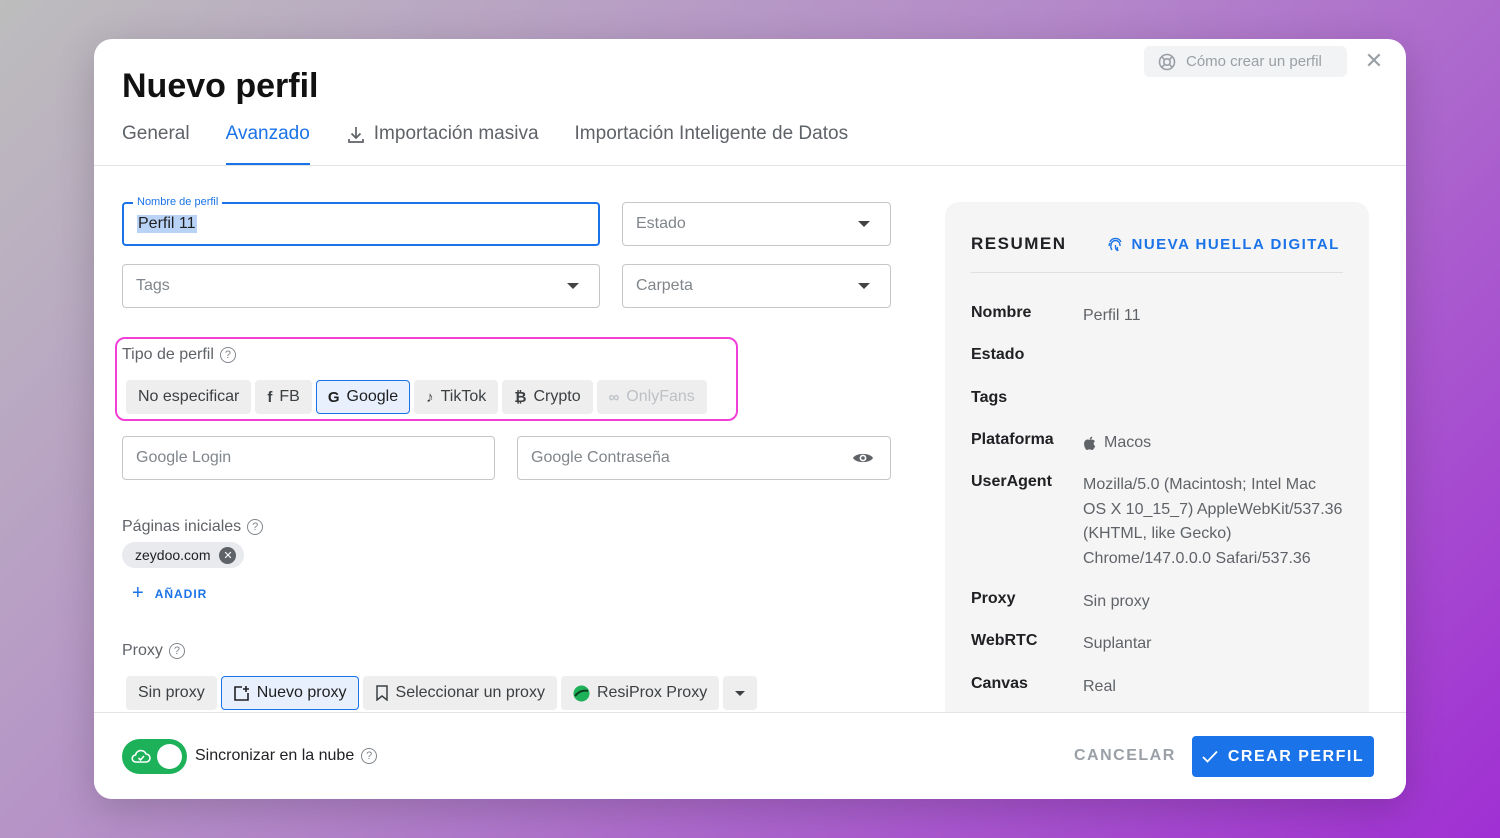 The height and width of the screenshot is (838, 1500). What do you see at coordinates (193, 527) in the screenshot?
I see `start-pages-label: Páginas iniciales ?` at bounding box center [193, 527].